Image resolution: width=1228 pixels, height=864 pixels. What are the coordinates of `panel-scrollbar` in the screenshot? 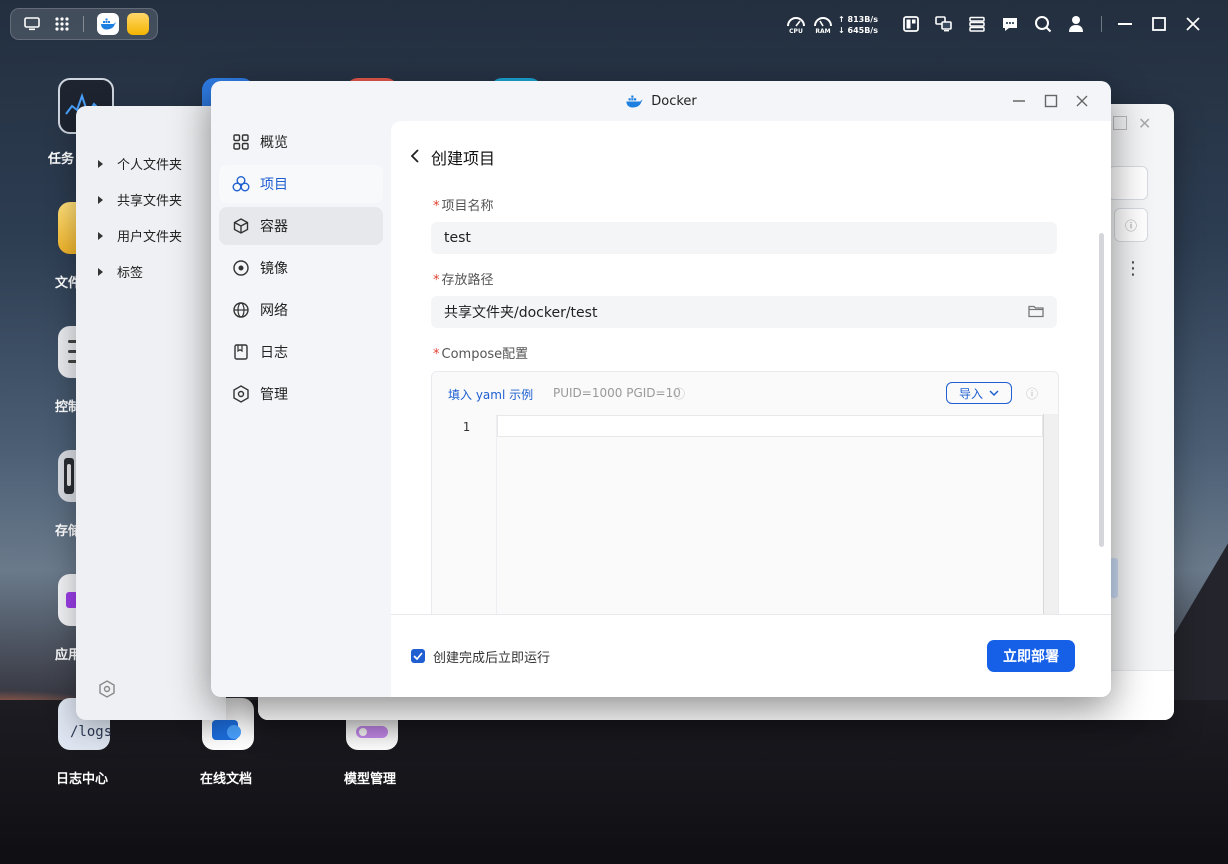 It's located at (1101, 390).